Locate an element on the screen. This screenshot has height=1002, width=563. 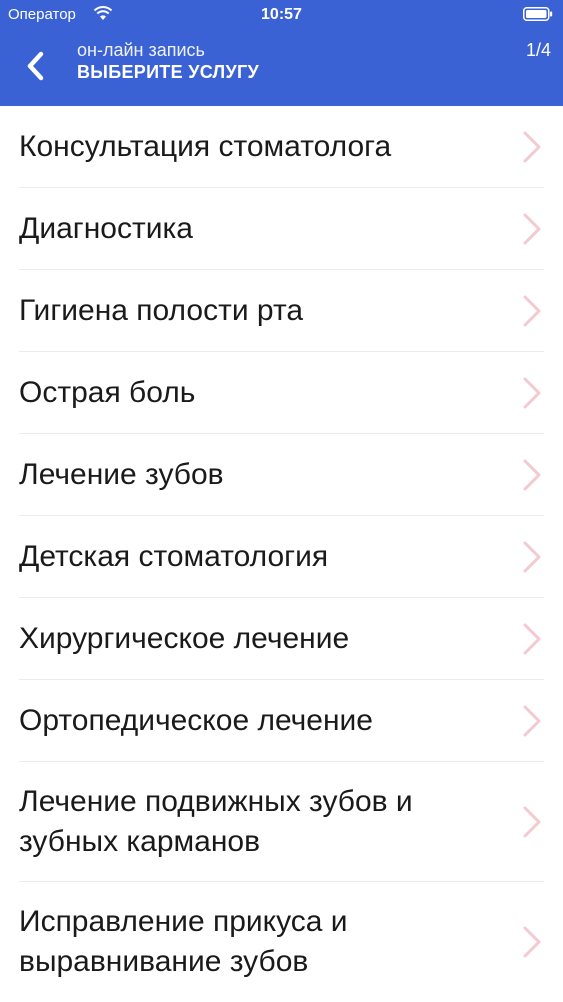
service-item-dental-treatment: Лечение зубов is located at coordinates (281, 475).